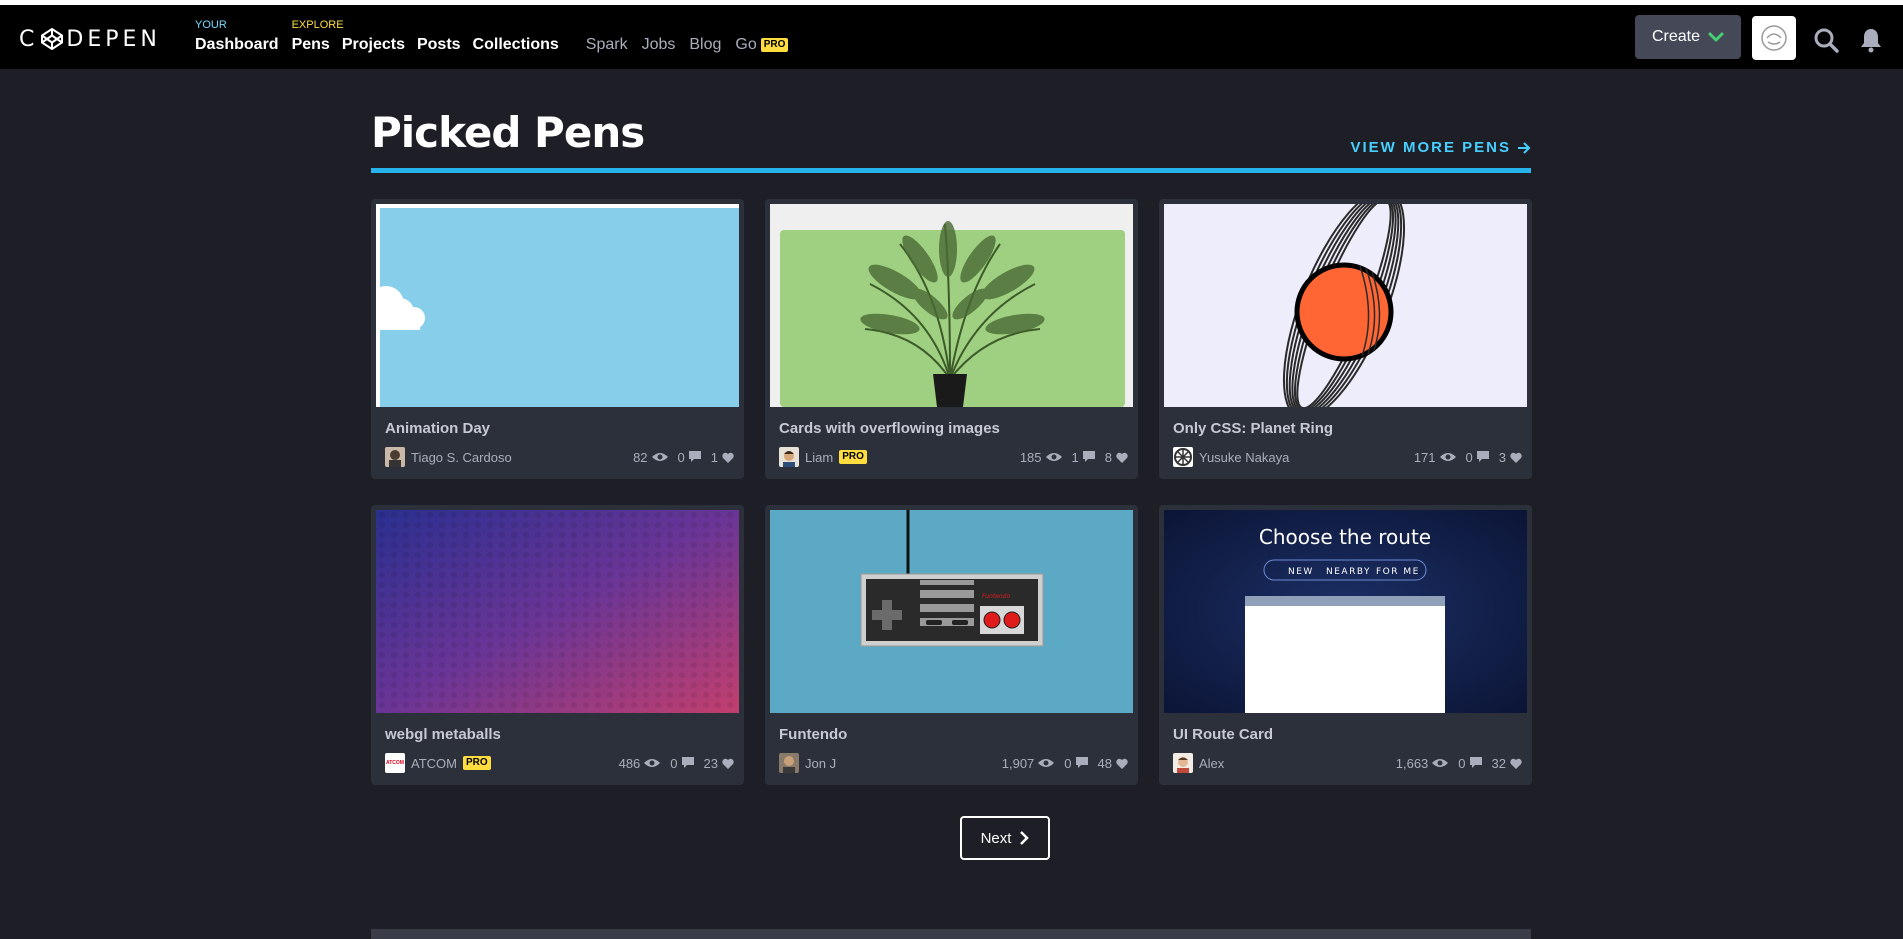 Image resolution: width=1903 pixels, height=939 pixels. I want to click on likes-stat: 8, so click(1116, 457).